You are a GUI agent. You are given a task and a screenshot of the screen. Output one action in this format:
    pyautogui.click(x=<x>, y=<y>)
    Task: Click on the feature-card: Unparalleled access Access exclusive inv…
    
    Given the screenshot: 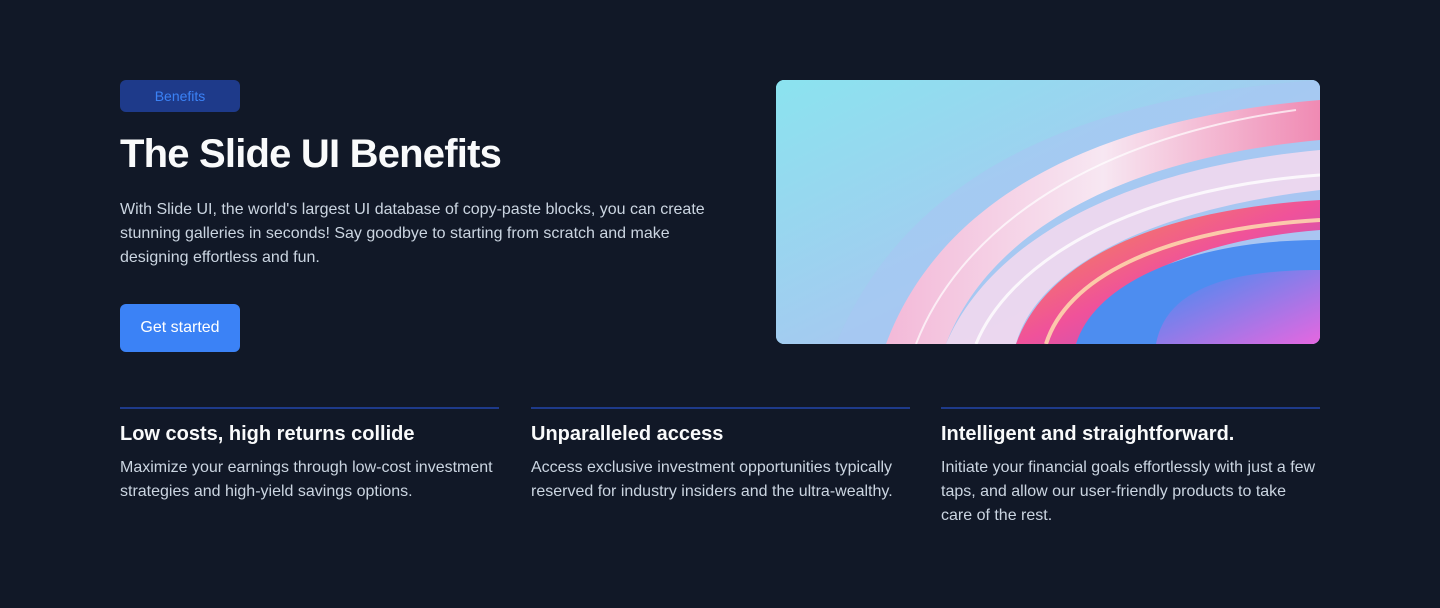 What is the action you would take?
    pyautogui.click(x=720, y=455)
    